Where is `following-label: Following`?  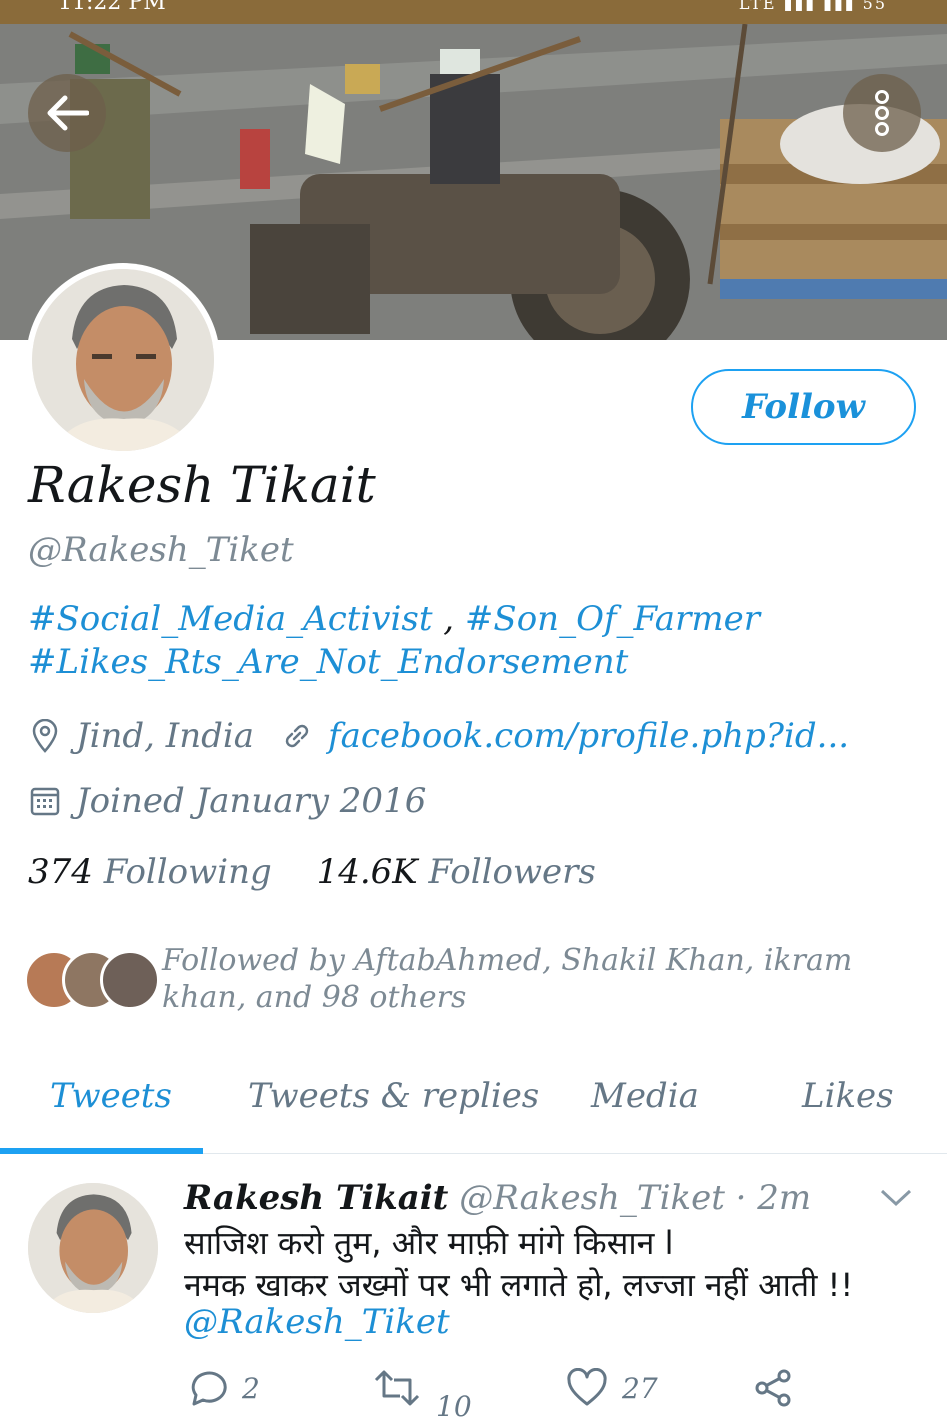 following-label: Following is located at coordinates (187, 872).